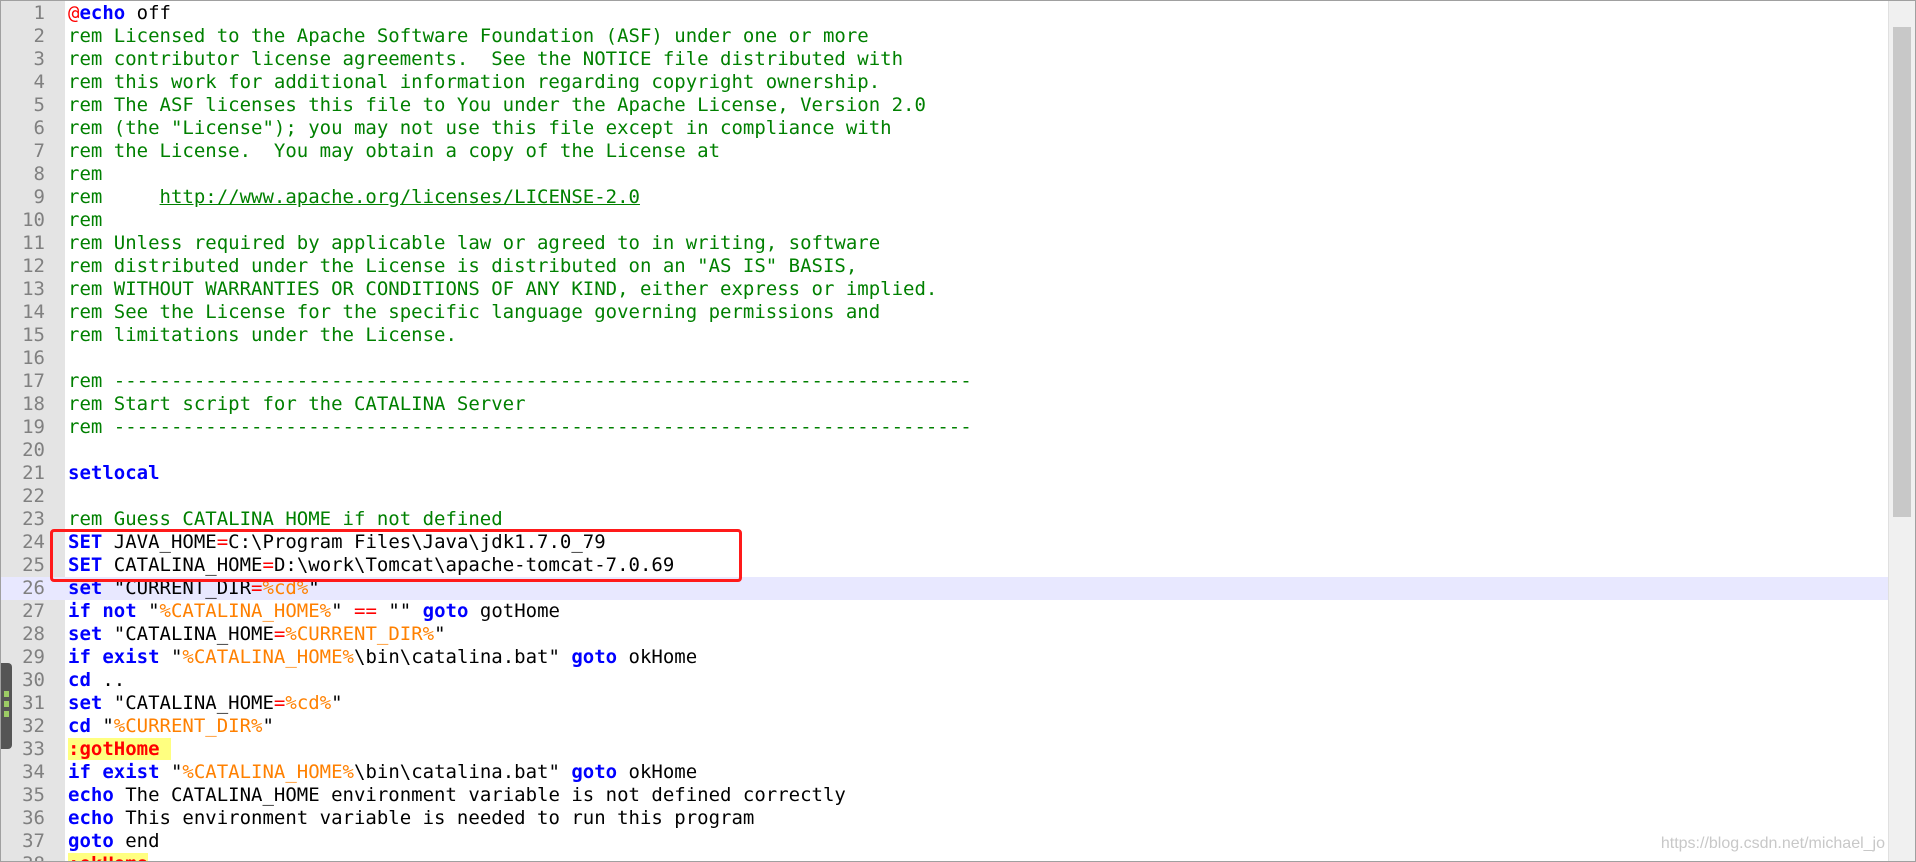 The image size is (1916, 862). I want to click on line-code: setlocal, so click(979, 473).